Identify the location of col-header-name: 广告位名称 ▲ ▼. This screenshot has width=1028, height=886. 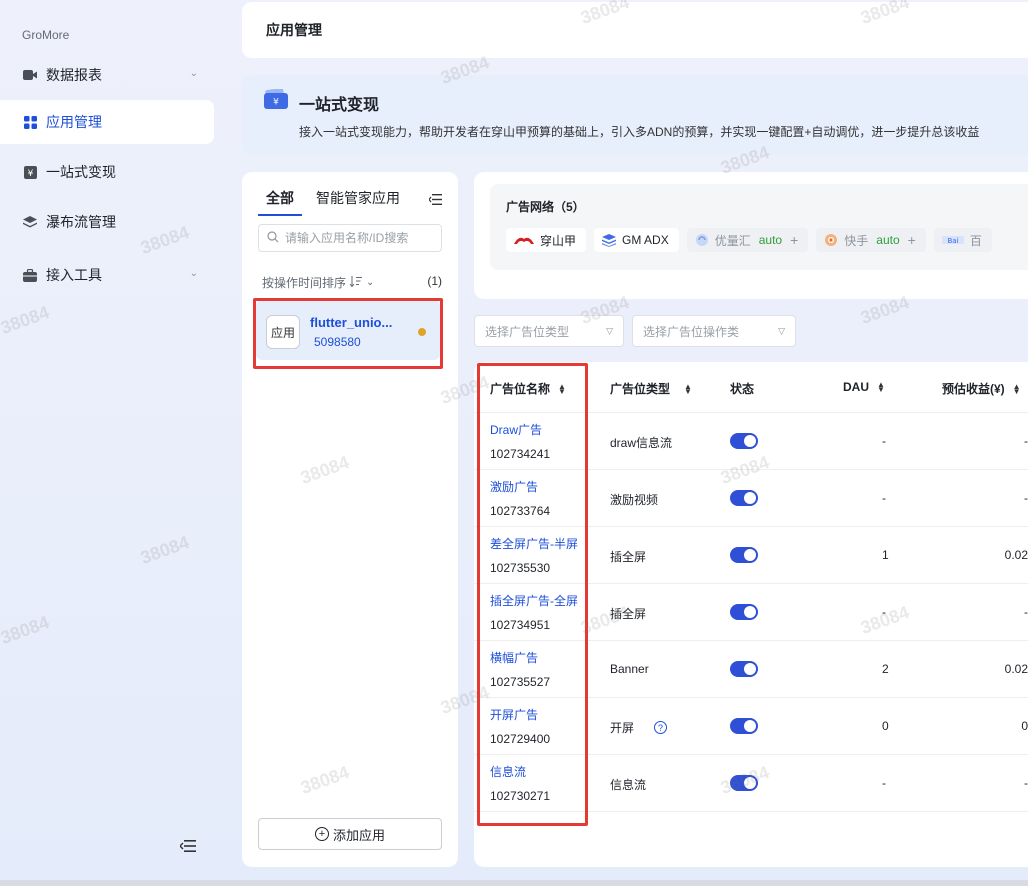
(528, 388).